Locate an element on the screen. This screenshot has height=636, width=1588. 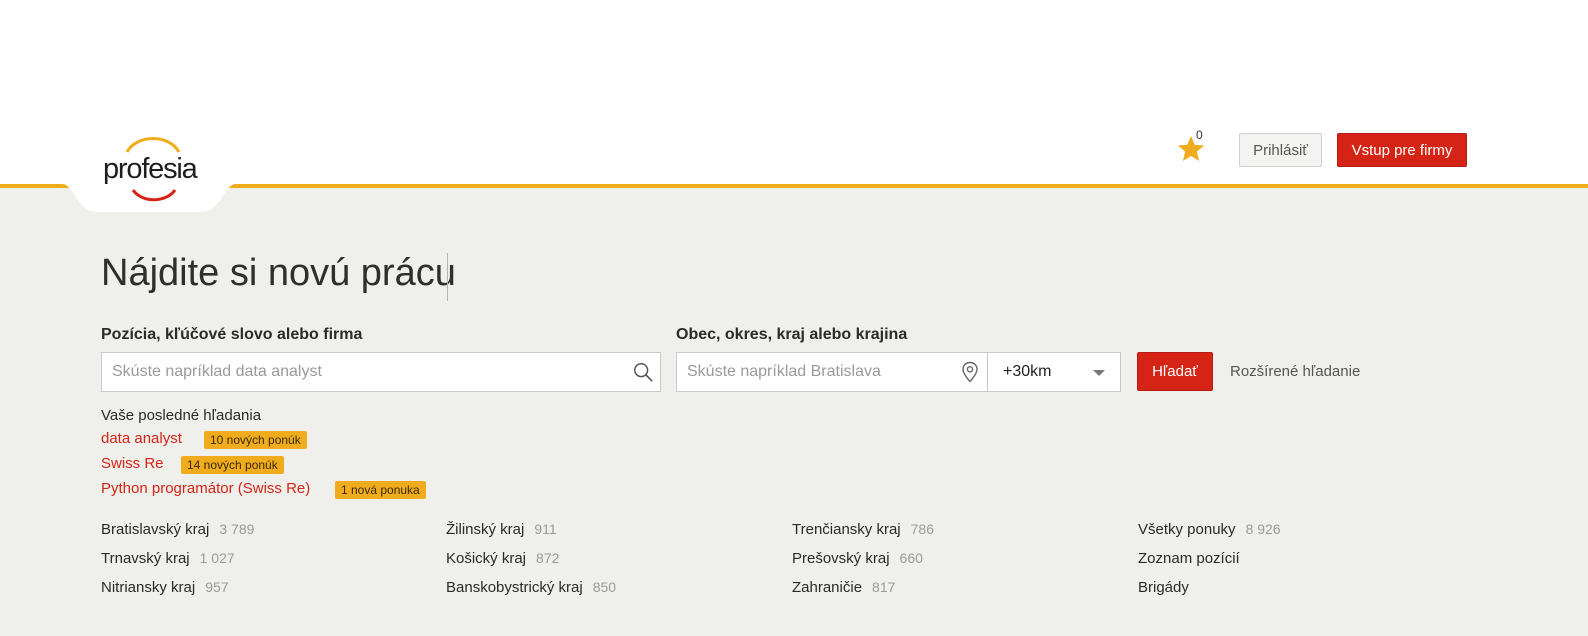
radius-value: +30km is located at coordinates (1027, 371).